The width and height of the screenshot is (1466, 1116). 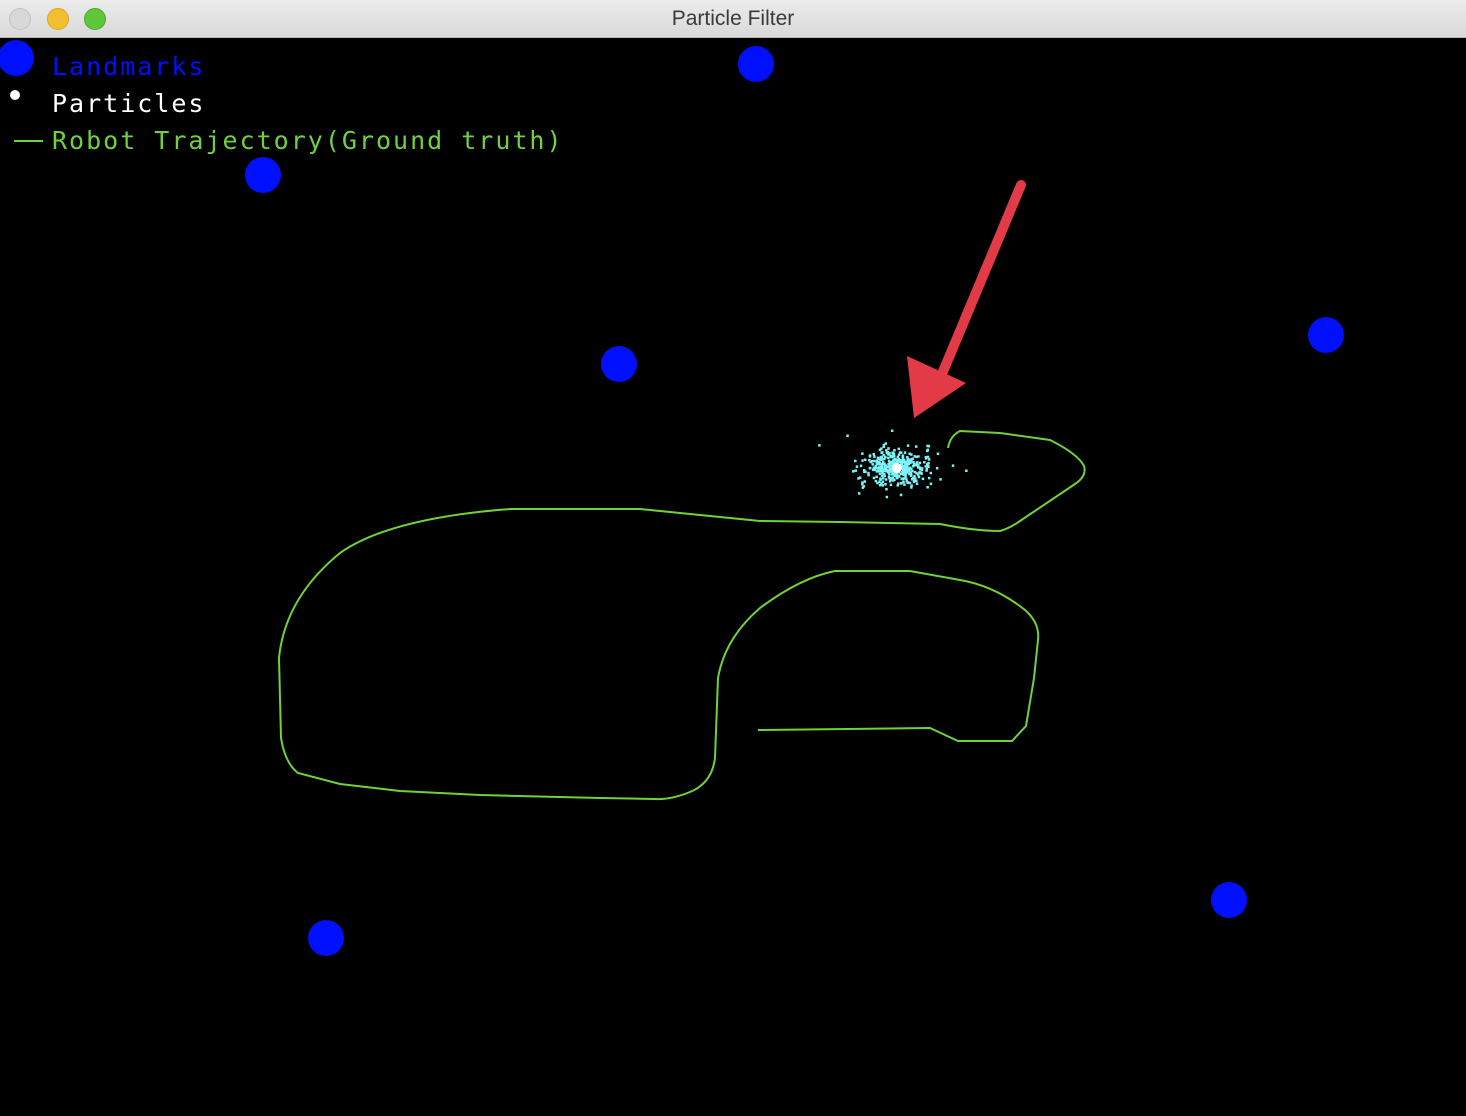 I want to click on window-title: Particle Filter, so click(x=733, y=18).